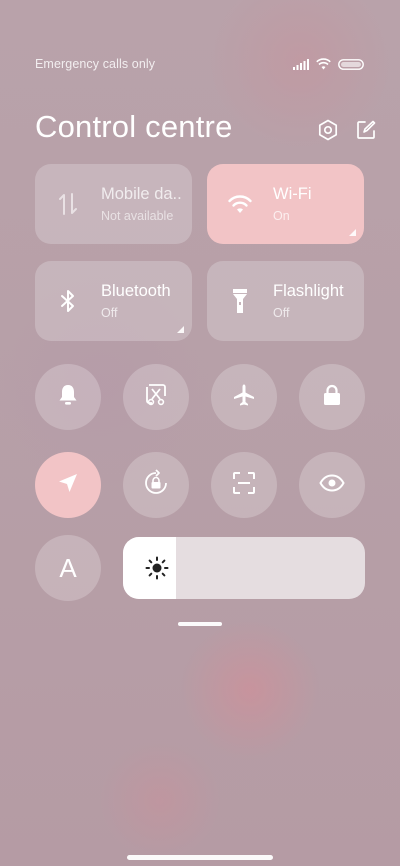  I want to click on tile-label: Bluetooth, so click(136, 291).